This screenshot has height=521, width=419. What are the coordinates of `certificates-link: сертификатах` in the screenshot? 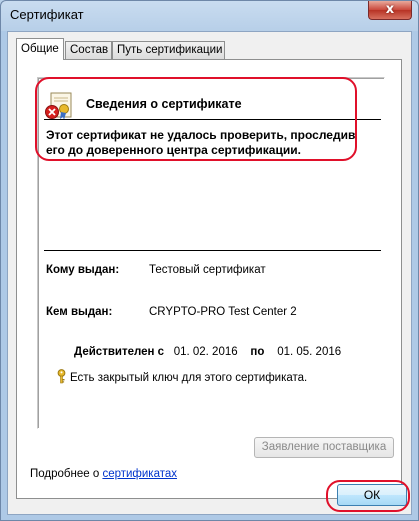 It's located at (139, 474).